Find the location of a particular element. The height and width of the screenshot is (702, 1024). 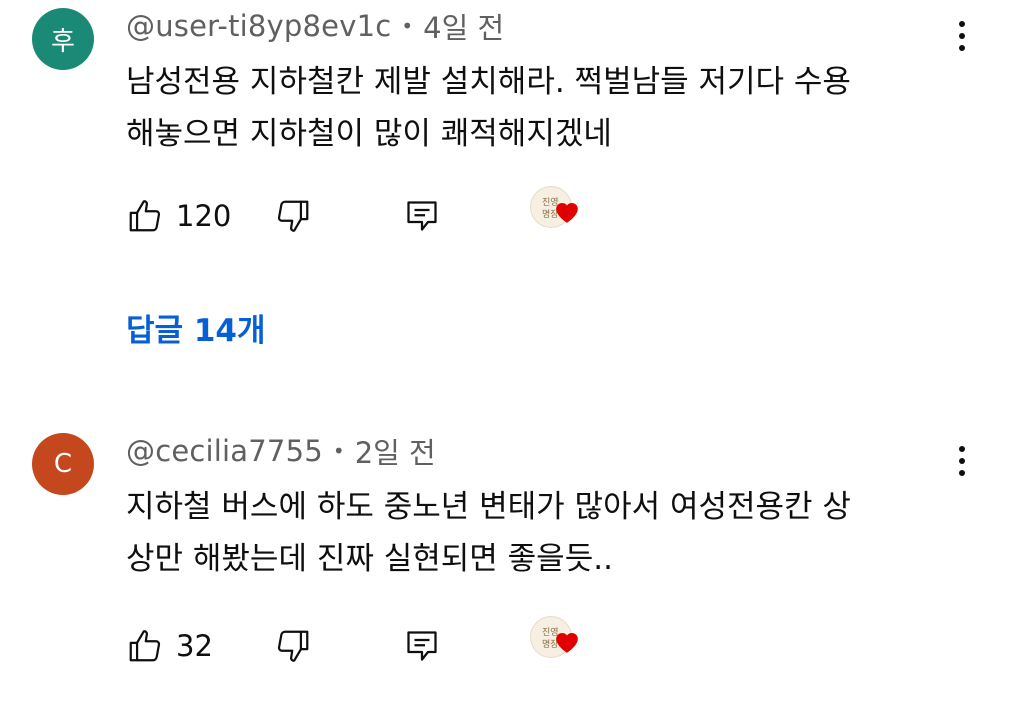

comment-header: @user-ti8yp8ev1c • 4일 전 is located at coordinates (315, 26).